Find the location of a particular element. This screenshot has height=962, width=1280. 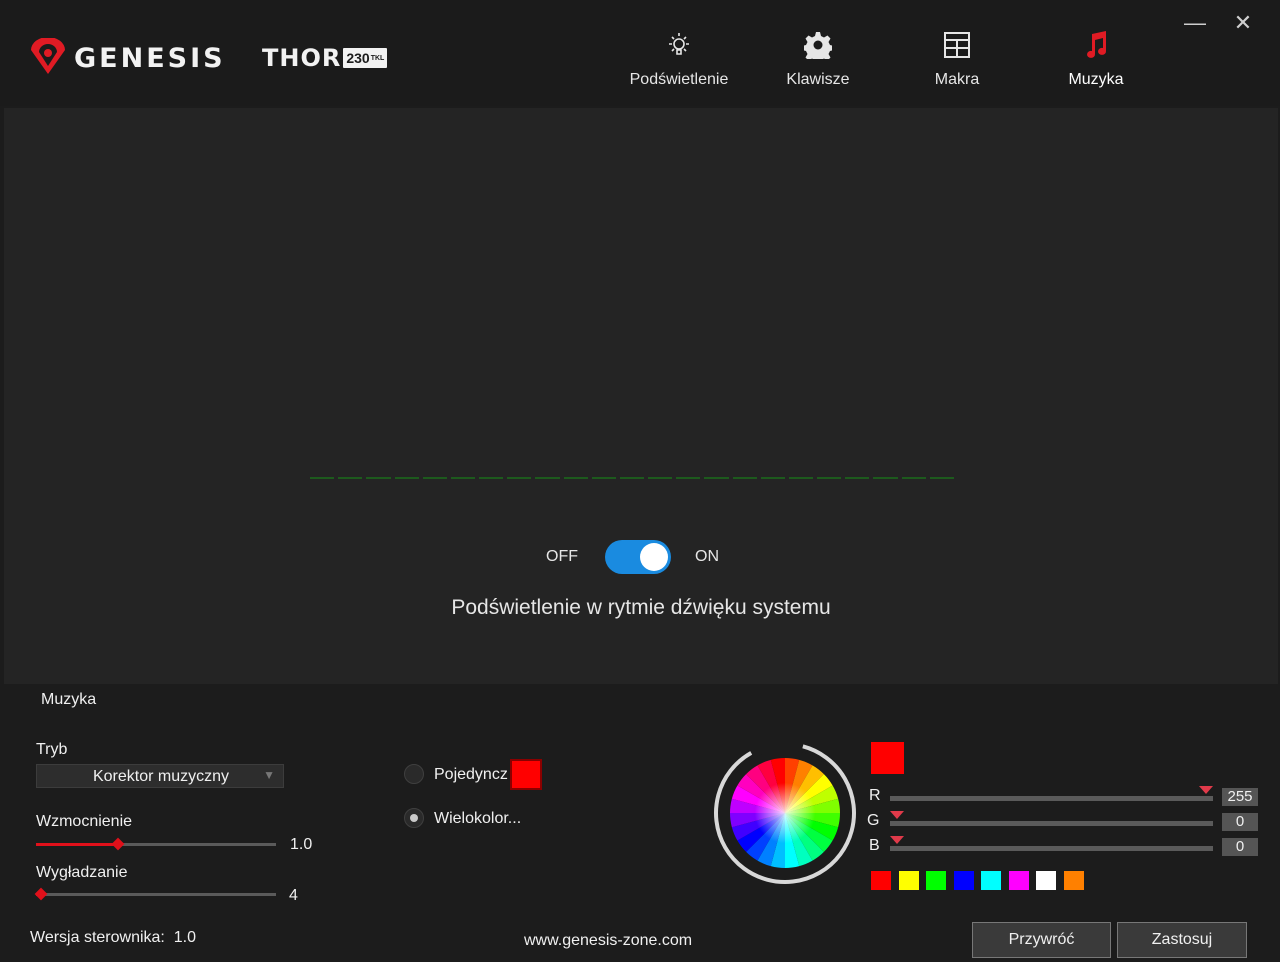

close-button: ✕ is located at coordinates (1243, 23).